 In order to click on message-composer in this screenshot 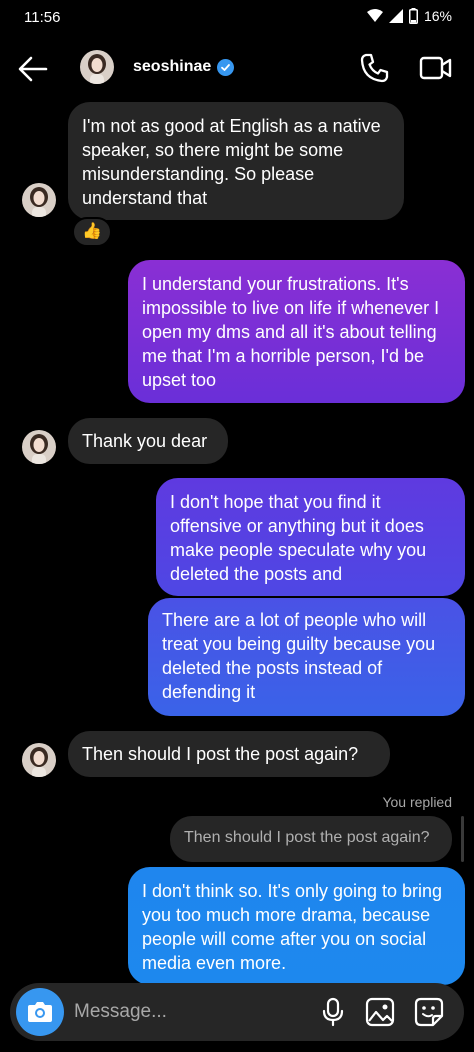, I will do `click(237, 1012)`.